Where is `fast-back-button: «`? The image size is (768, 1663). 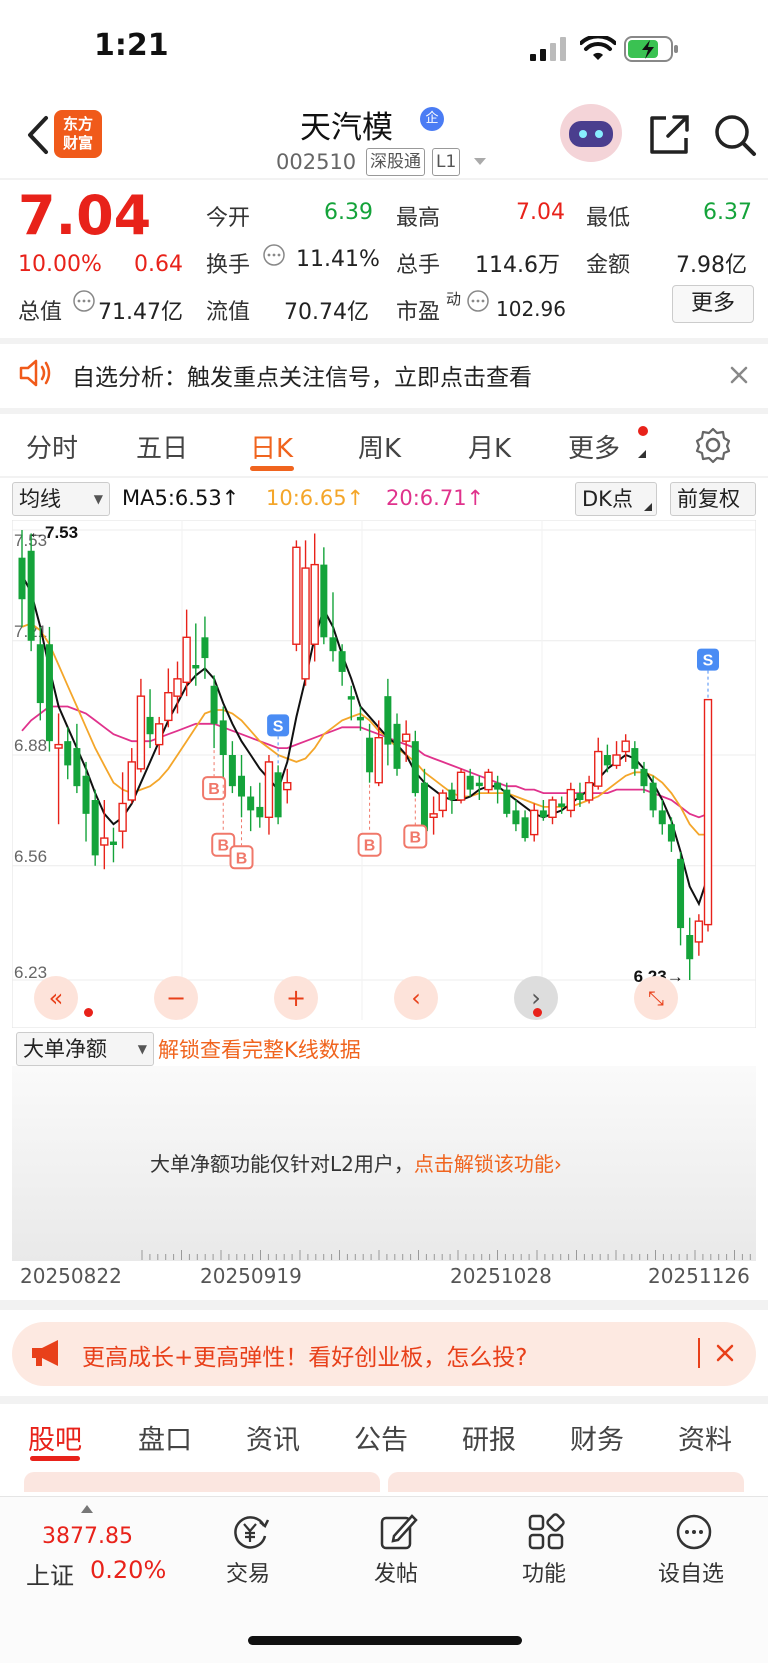
fast-back-button: « is located at coordinates (56, 998).